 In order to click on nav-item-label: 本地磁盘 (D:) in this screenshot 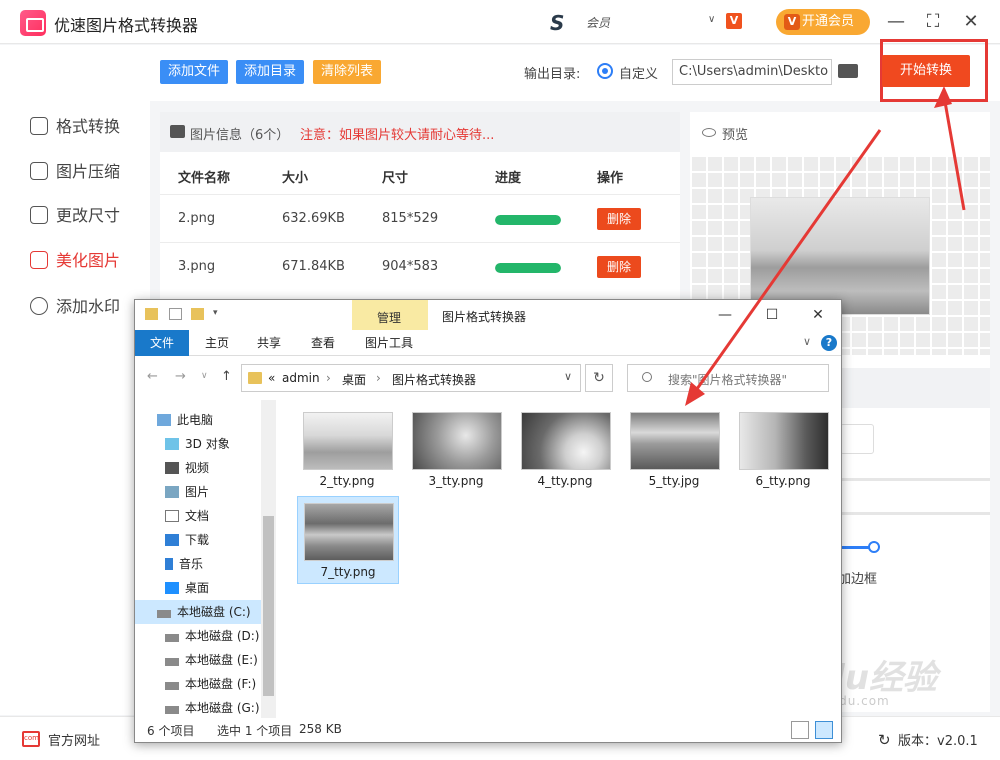, I will do `click(222, 636)`.